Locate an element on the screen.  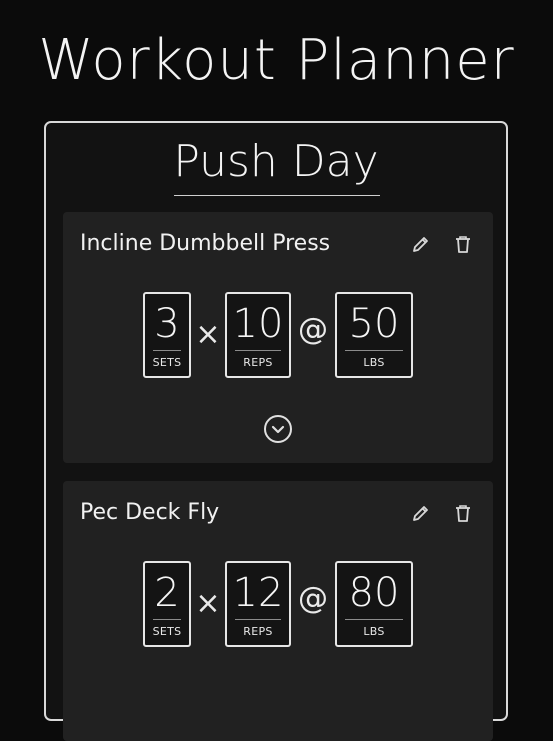
reps-value: 10 is located at coordinates (258, 324).